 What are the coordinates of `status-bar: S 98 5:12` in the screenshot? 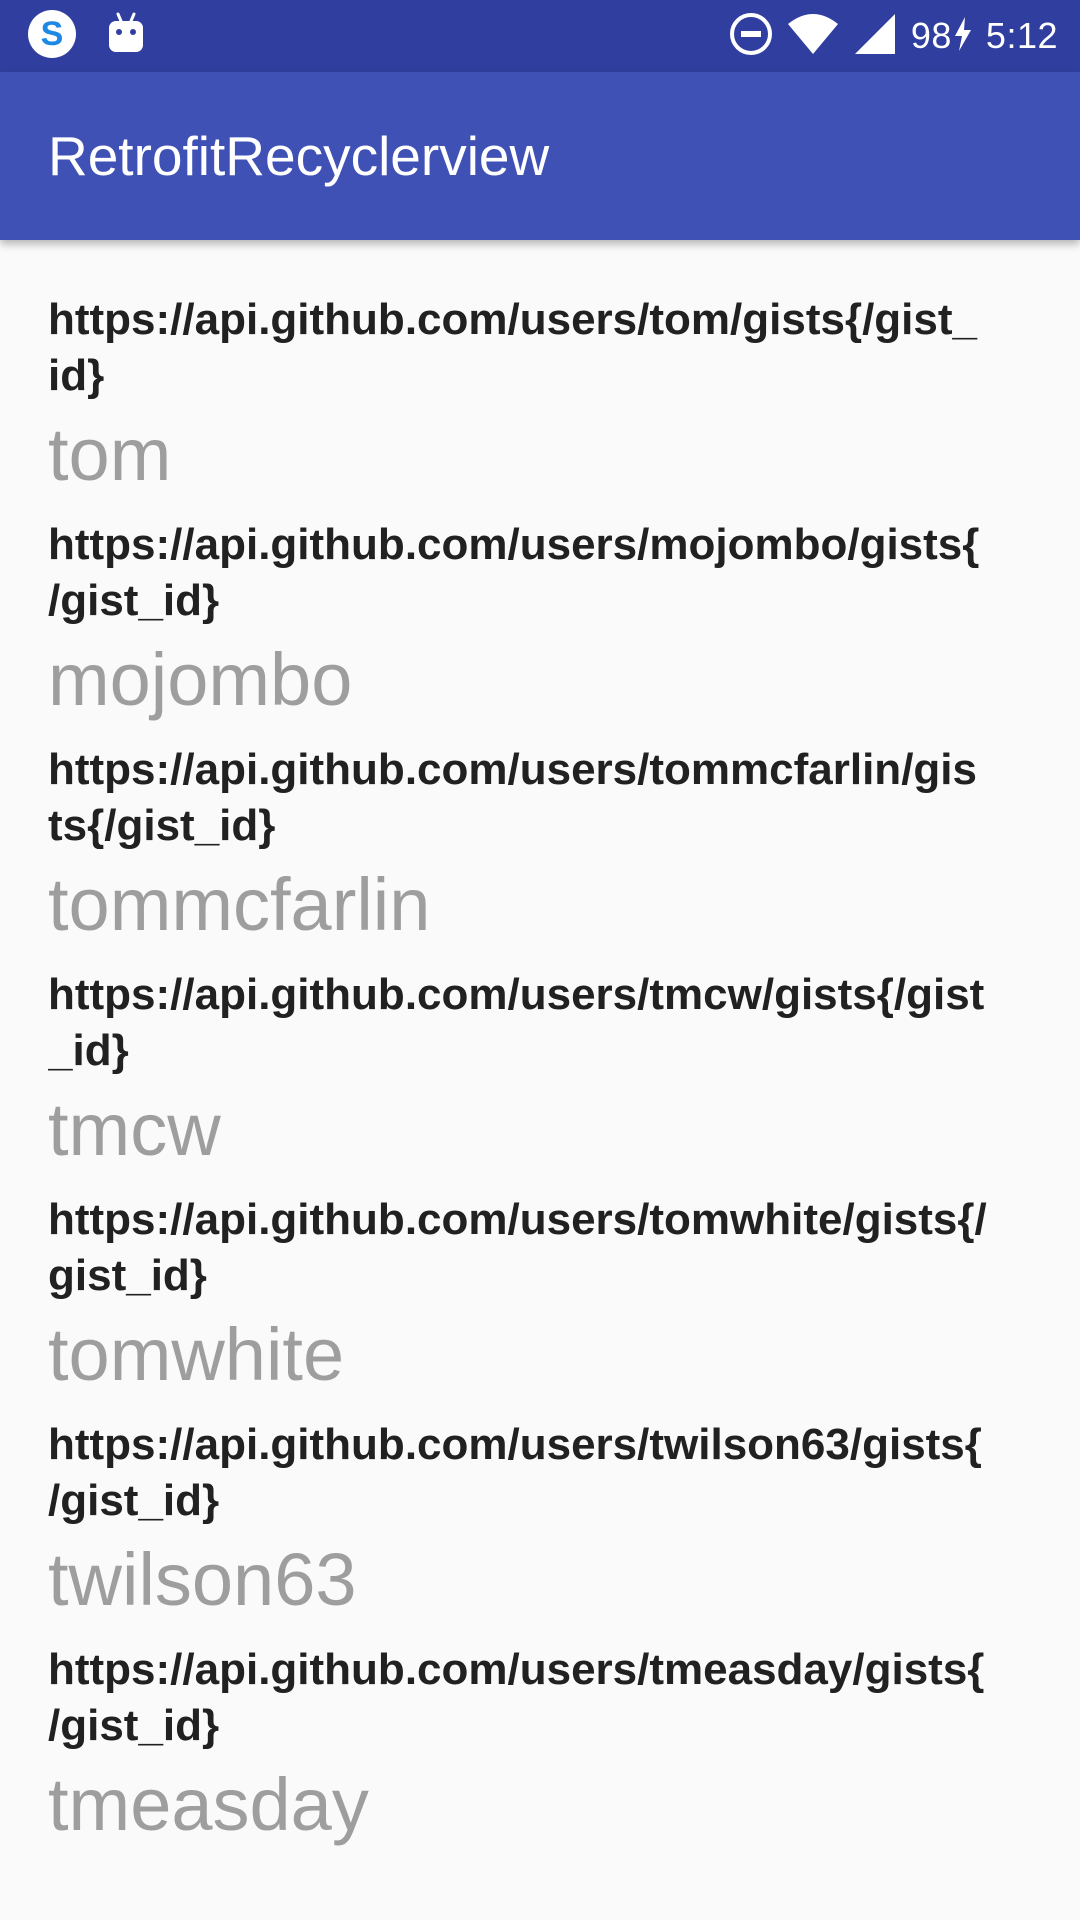 It's located at (540, 36).